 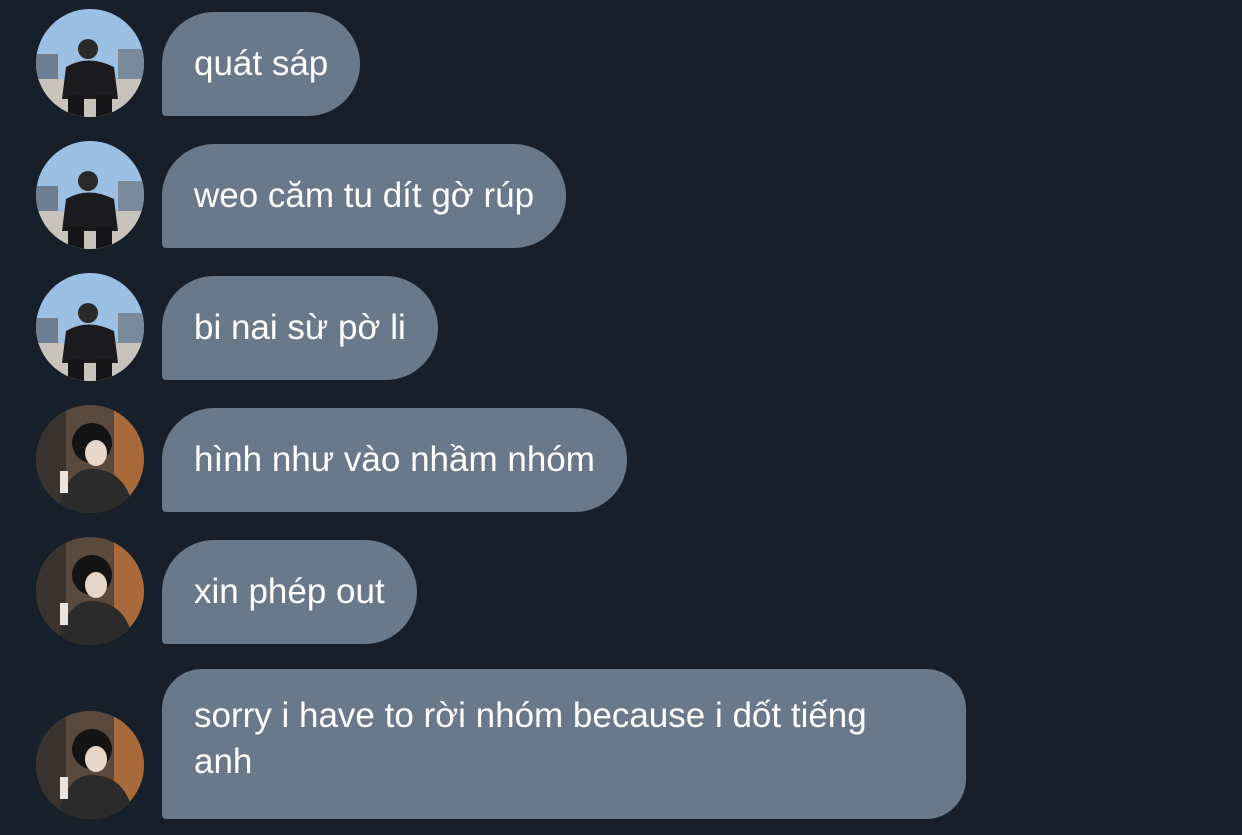 What do you see at coordinates (364, 196) in the screenshot?
I see `message-bubble: weo căm tu dít gờ rúp` at bounding box center [364, 196].